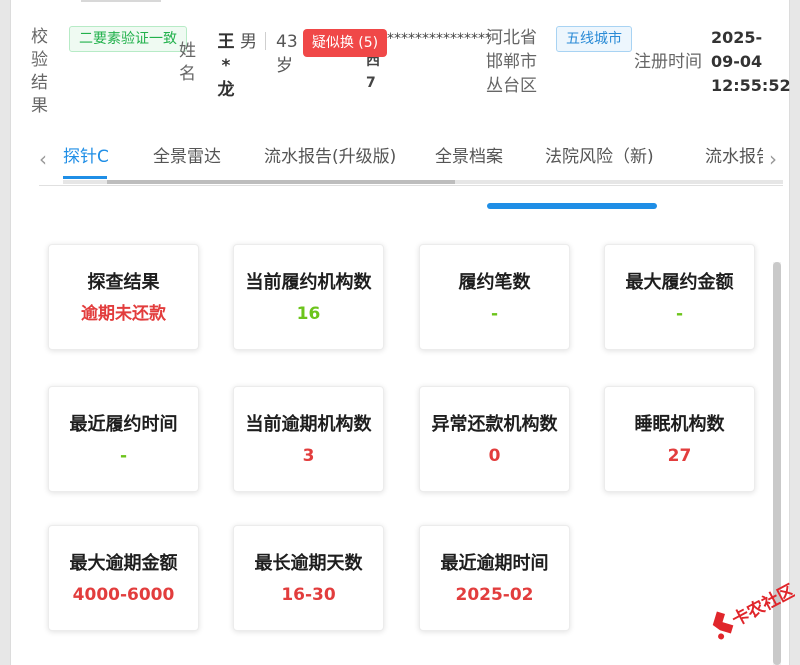 This screenshot has height=665, width=800. Describe the element at coordinates (39, 71) in the screenshot. I see `verify-result-label: 校验结果` at that location.